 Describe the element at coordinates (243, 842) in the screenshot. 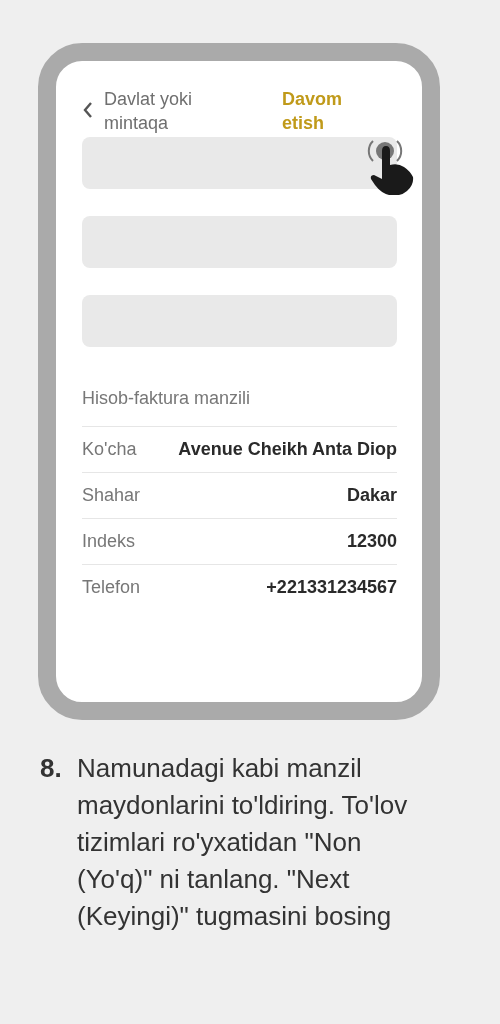

I see `step-instruction: Namunadagi kabi manzil maydonlarini to'ldiring. To'lov tizimlari ro'yxatidan "Non (Yo'q)" ni tanlang. "Next (Keyingi)" tugmasini bosing` at that location.